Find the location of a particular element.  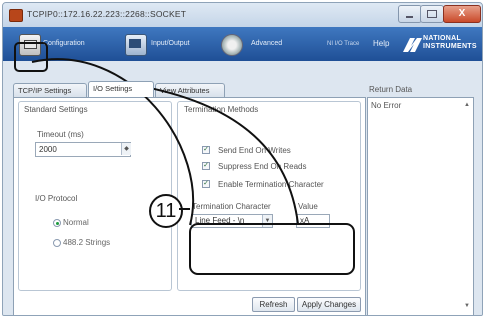

suppress-end-label: Suppress End On Reads is located at coordinates (262, 166).